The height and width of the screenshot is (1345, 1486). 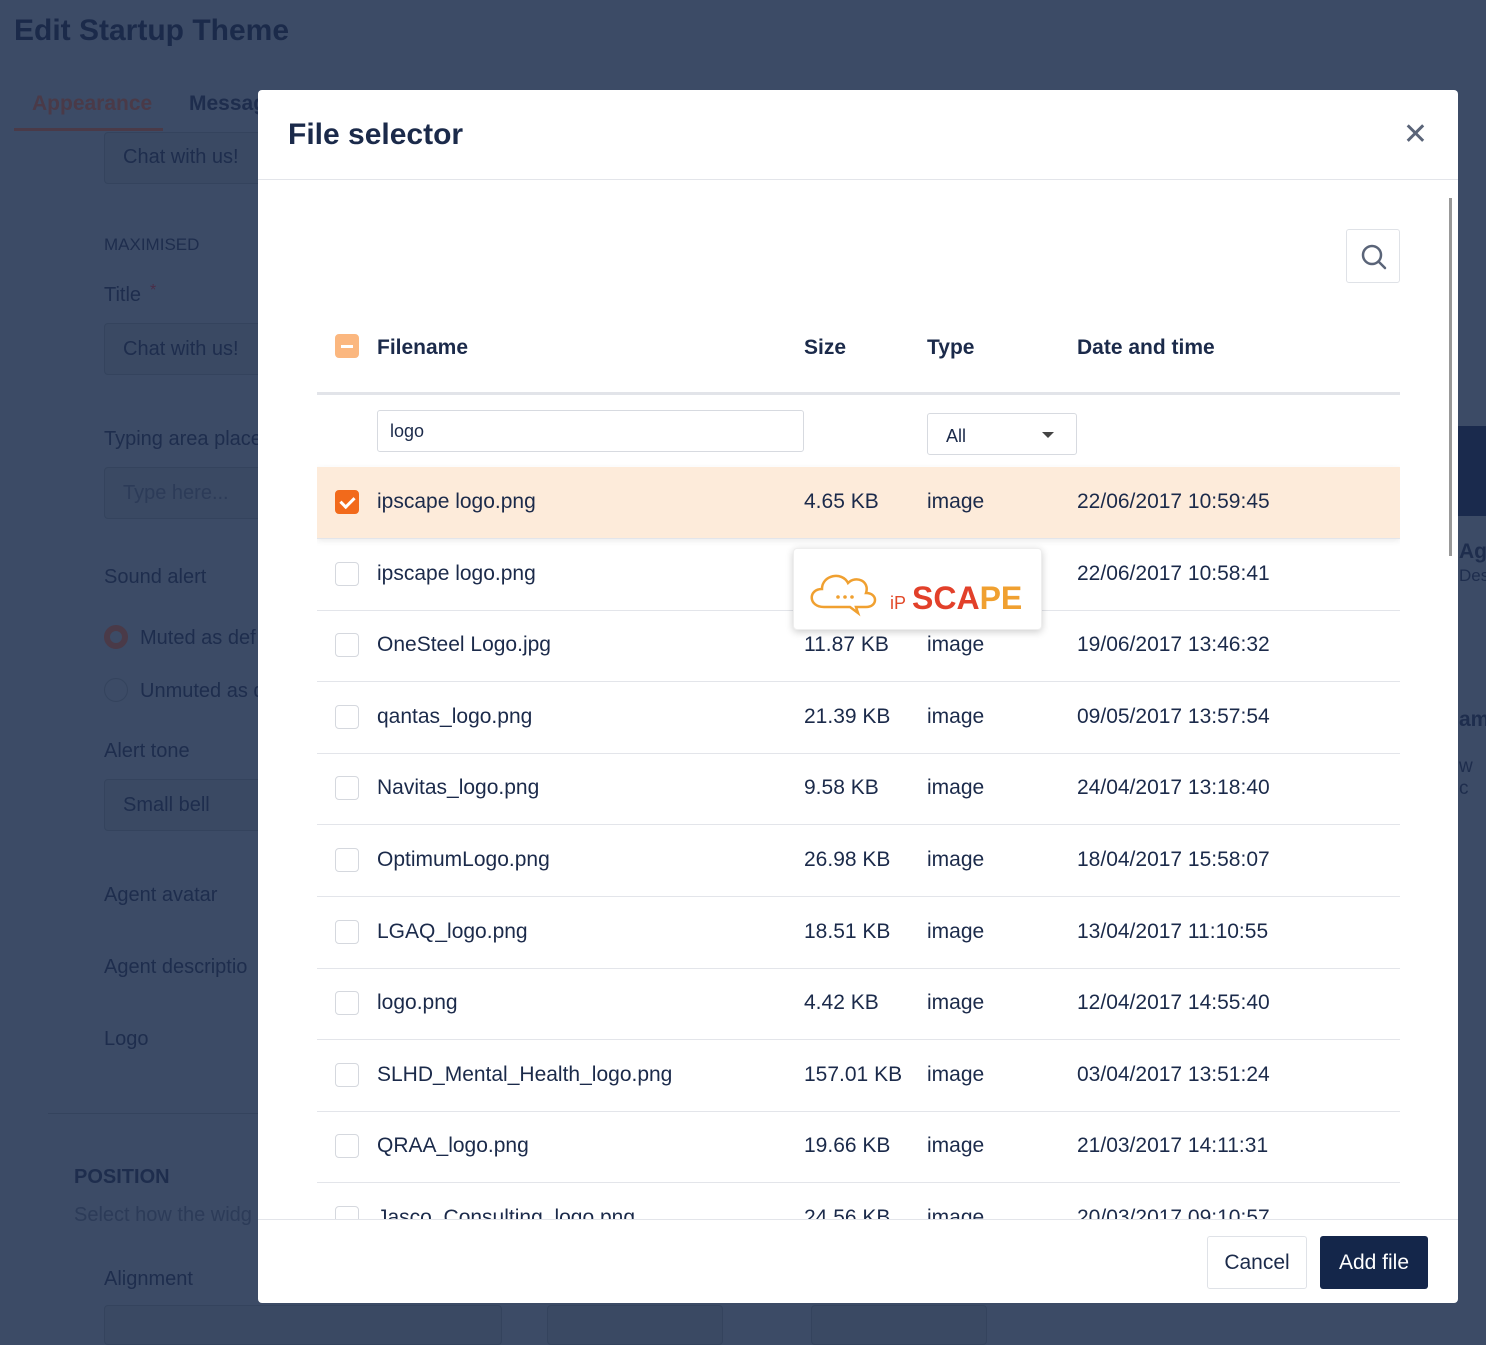 What do you see at coordinates (1173, 788) in the screenshot?
I see `file-date: 24/04/2017 13:18:40` at bounding box center [1173, 788].